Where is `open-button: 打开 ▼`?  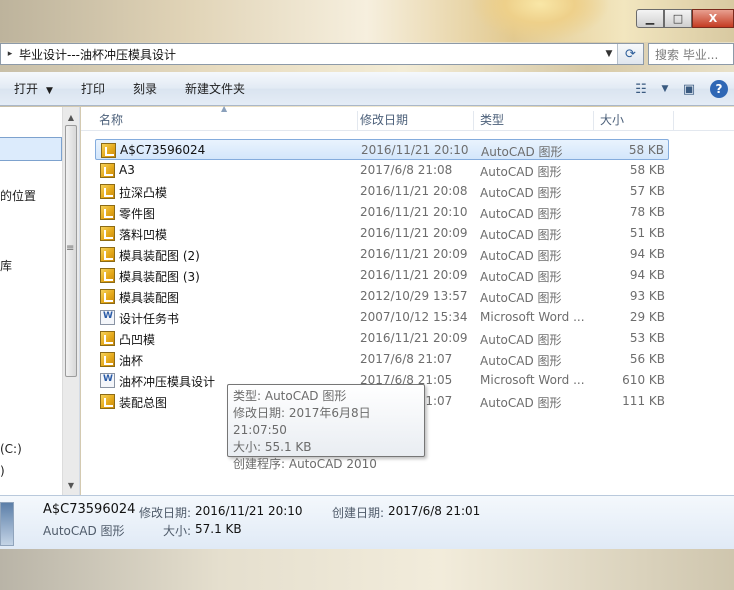
open-button: 打开 ▼ is located at coordinates (33, 88).